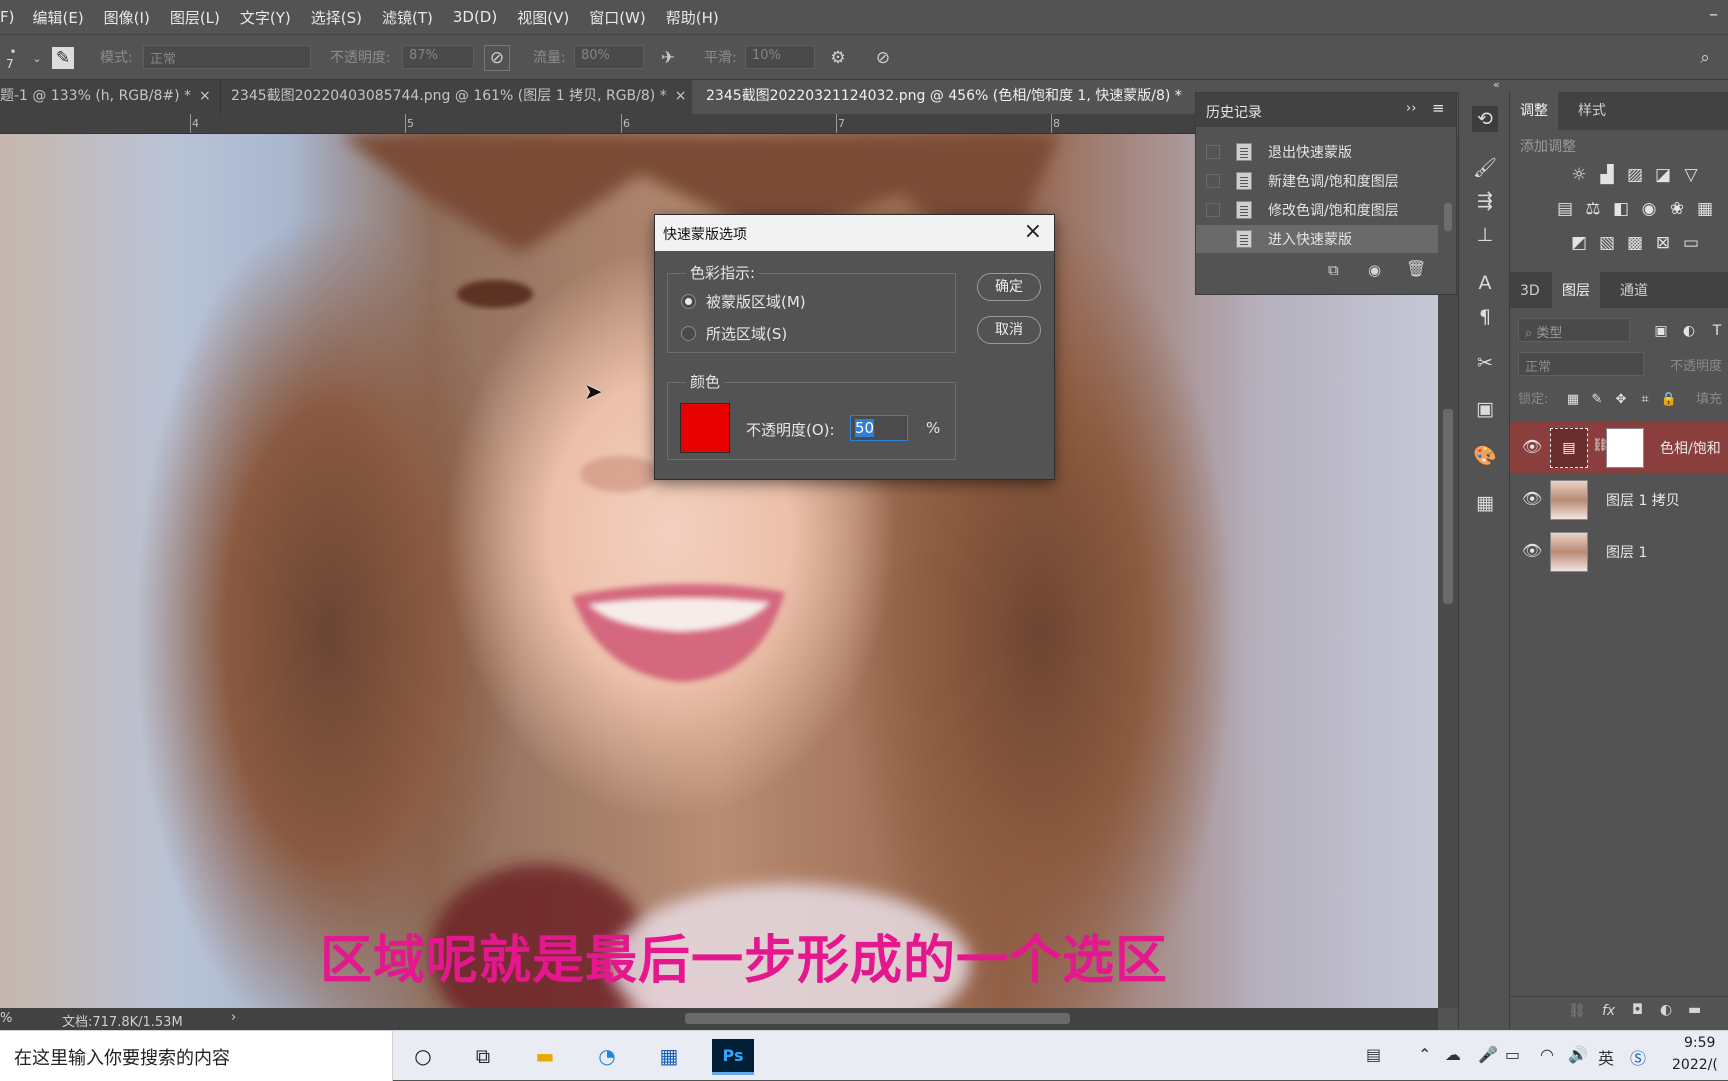 This screenshot has height=1081, width=1728. Describe the element at coordinates (1448, 506) in the screenshot. I see `scrollbar-thumb` at that location.